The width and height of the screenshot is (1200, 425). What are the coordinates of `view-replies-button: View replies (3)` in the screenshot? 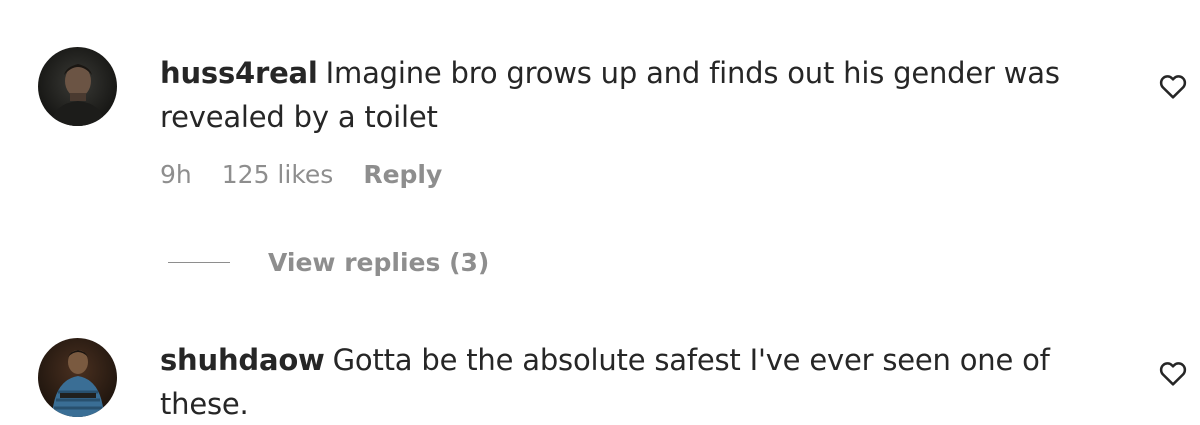 It's located at (328, 262).